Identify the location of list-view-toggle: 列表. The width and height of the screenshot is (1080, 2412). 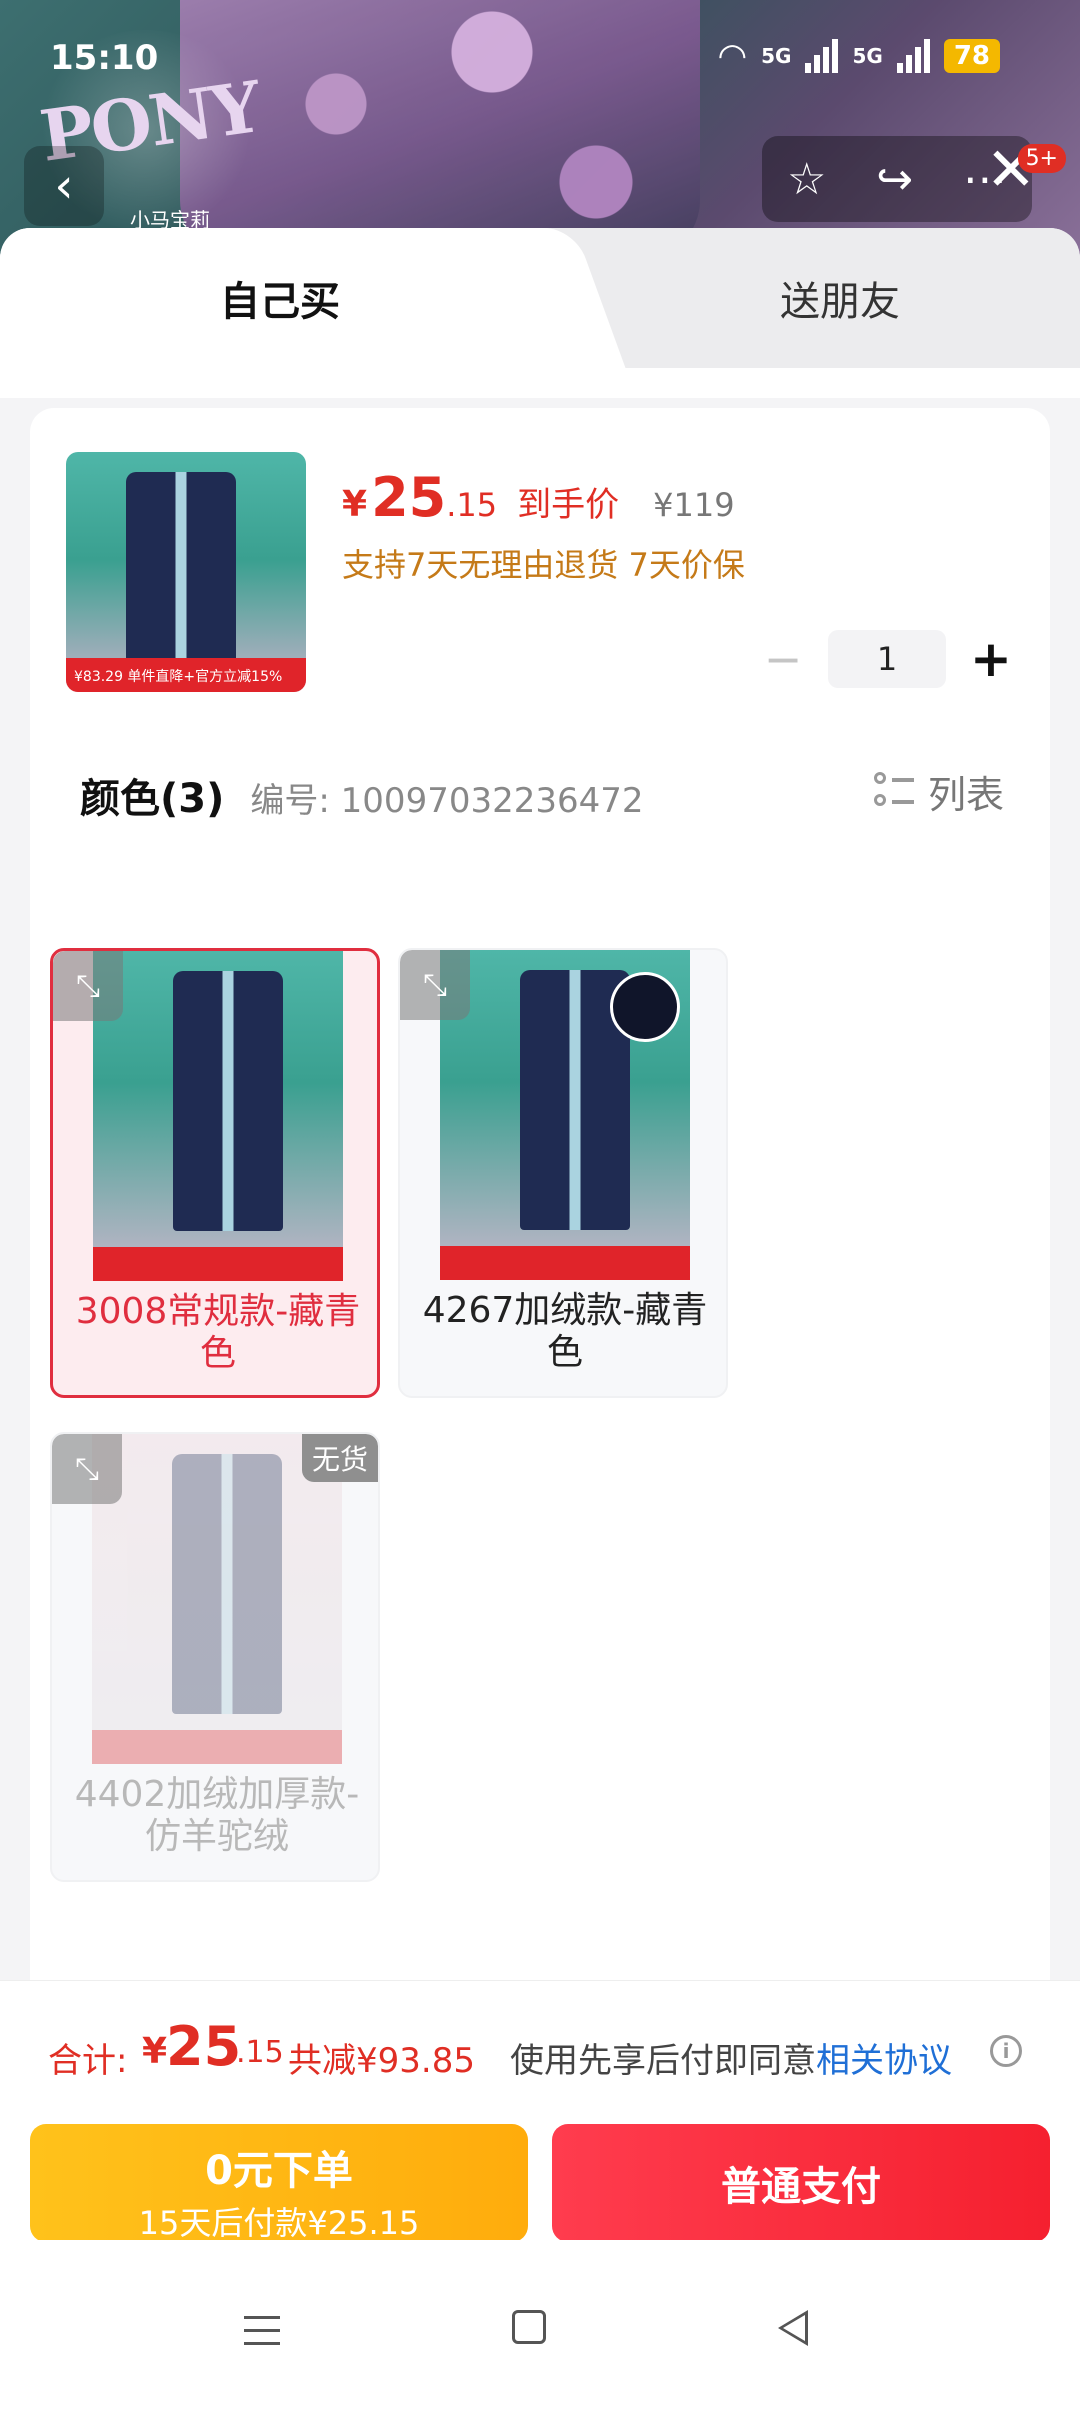
(938, 791).